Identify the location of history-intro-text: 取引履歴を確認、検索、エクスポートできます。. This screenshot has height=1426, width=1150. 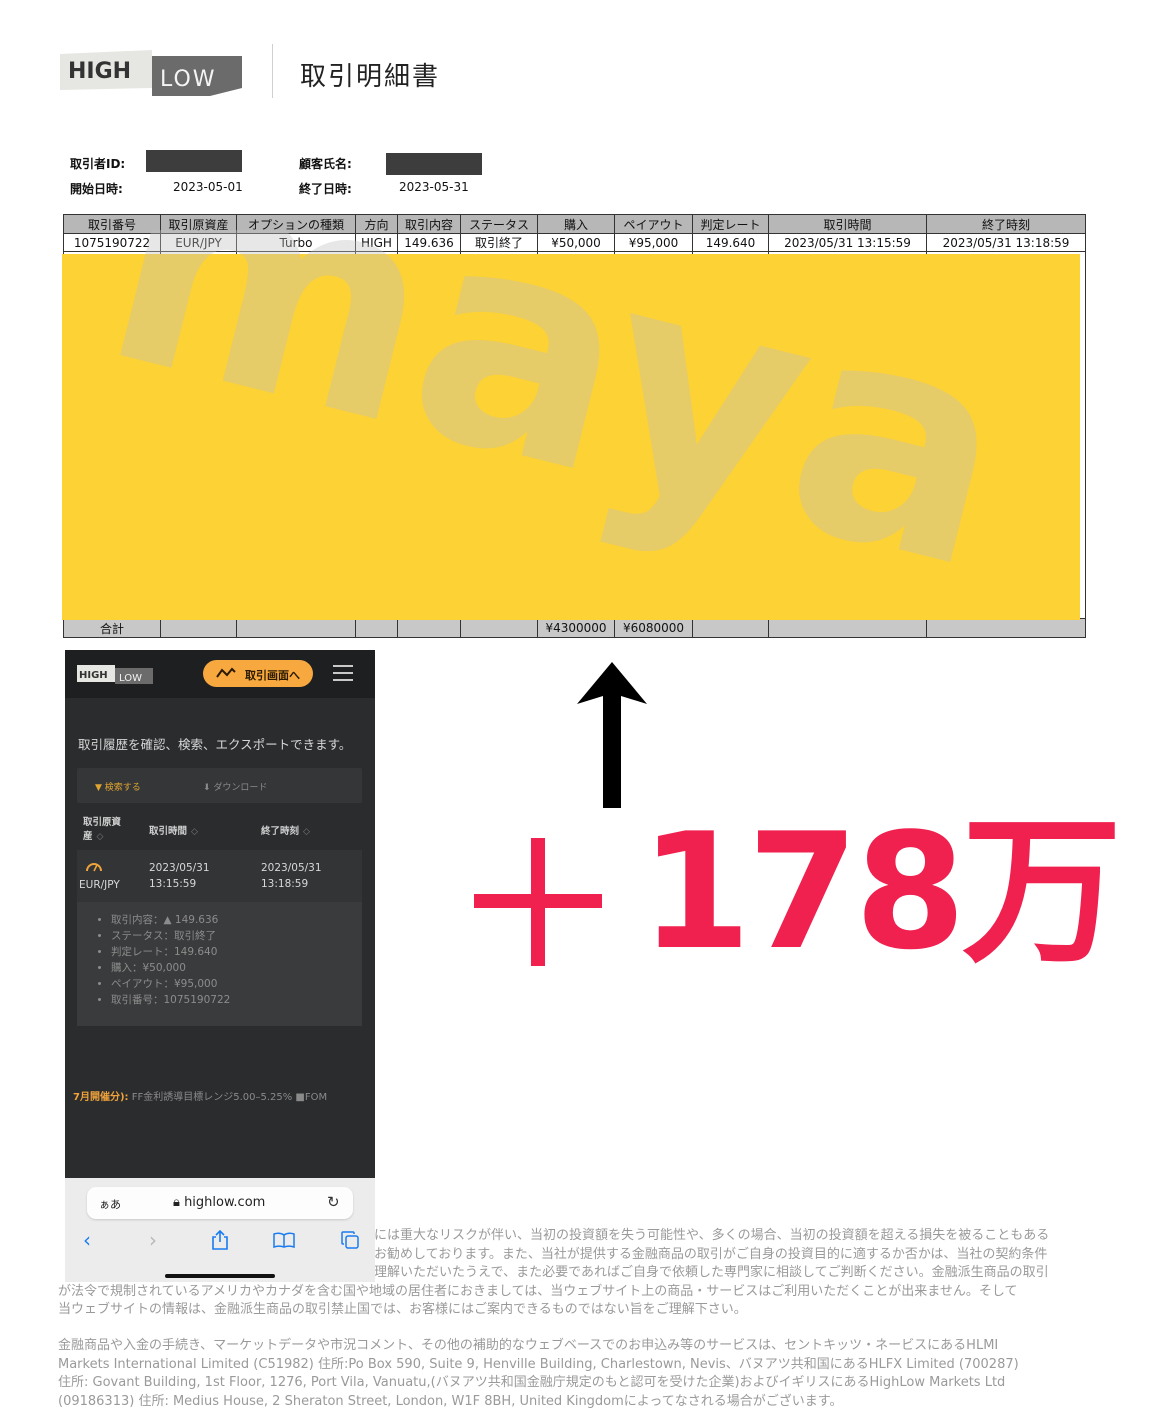
(215, 744).